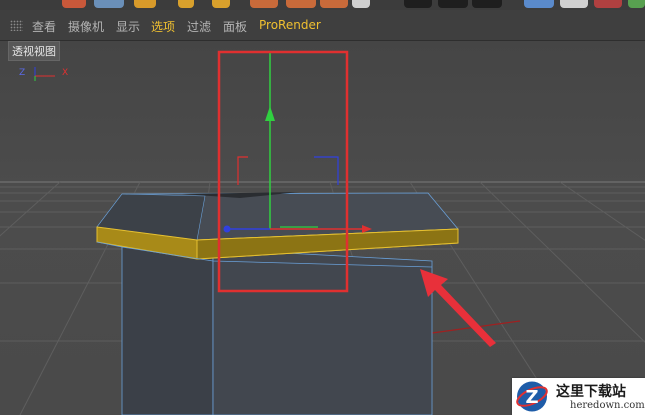  Describe the element at coordinates (227, 229) in the screenshot. I see `z-axis-knob-icon` at that location.